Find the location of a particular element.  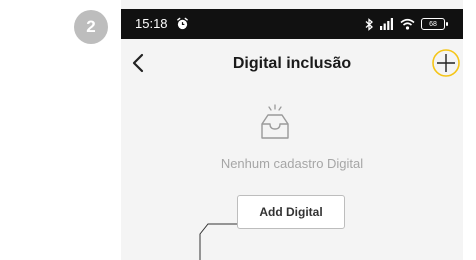

status-time: 15:18 is located at coordinates (151, 23).